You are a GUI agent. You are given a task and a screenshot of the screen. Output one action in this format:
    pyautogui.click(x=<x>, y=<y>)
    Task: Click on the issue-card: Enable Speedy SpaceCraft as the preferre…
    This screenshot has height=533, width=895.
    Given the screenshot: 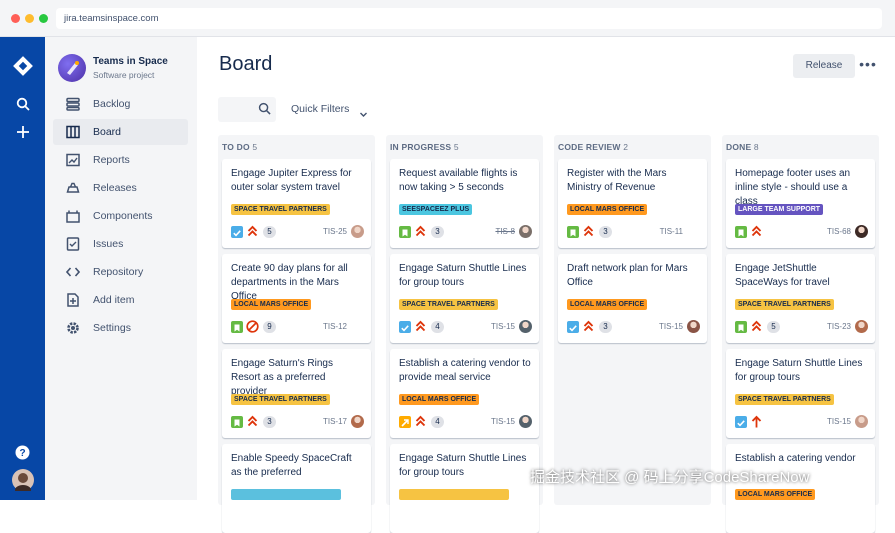 What is the action you would take?
    pyautogui.click(x=296, y=488)
    